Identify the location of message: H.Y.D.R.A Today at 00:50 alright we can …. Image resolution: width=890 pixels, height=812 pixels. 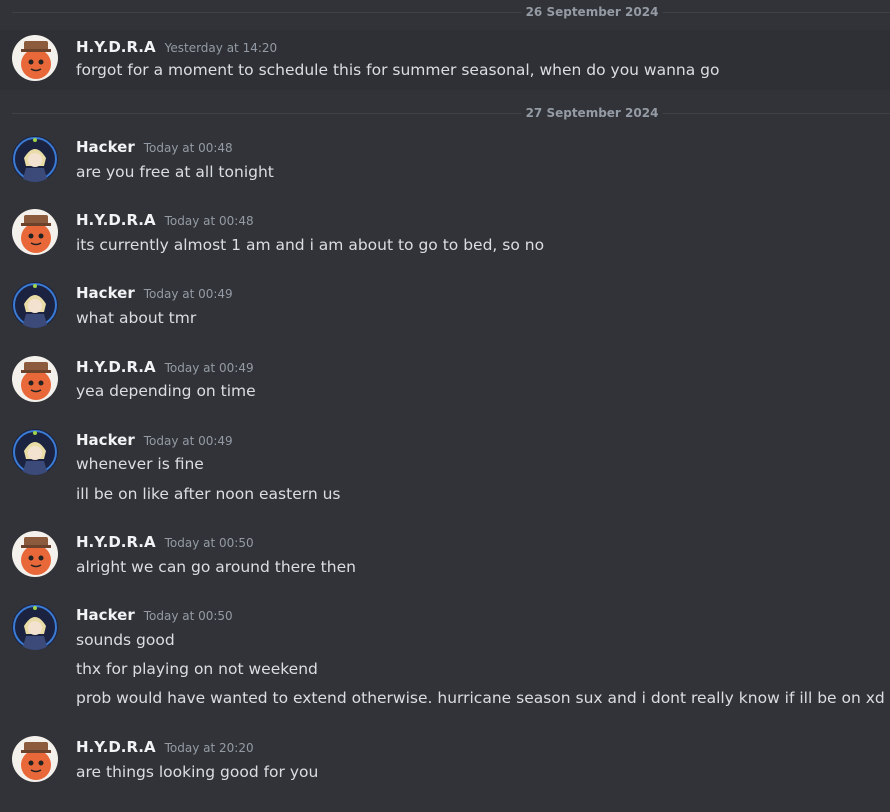
(445, 556).